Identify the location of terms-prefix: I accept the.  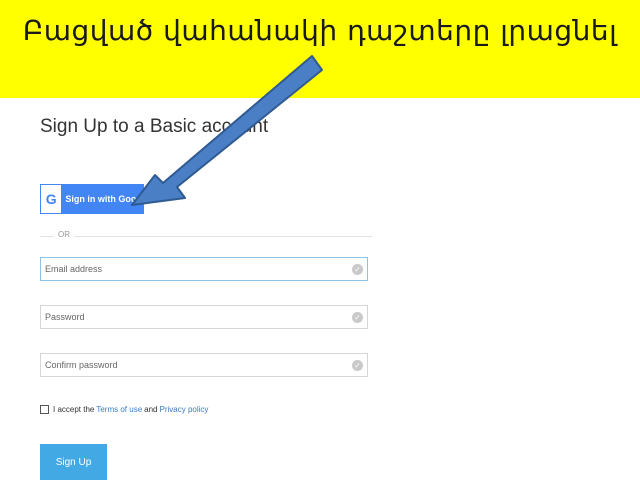
(74, 409).